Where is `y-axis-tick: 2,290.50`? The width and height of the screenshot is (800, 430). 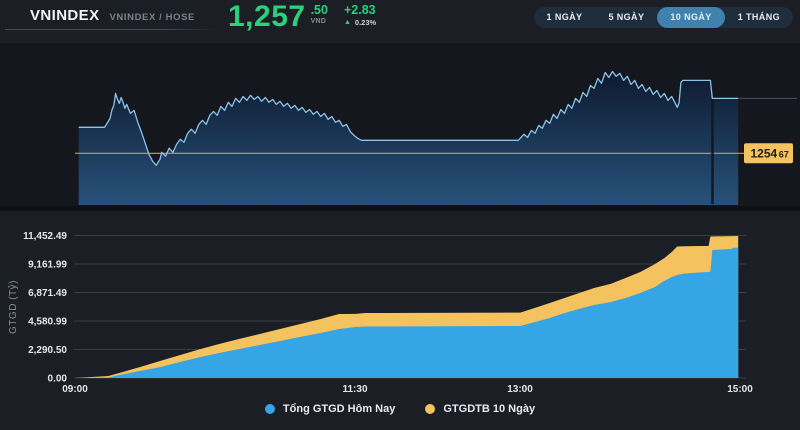
y-axis-tick: 2,290.50 is located at coordinates (47, 350).